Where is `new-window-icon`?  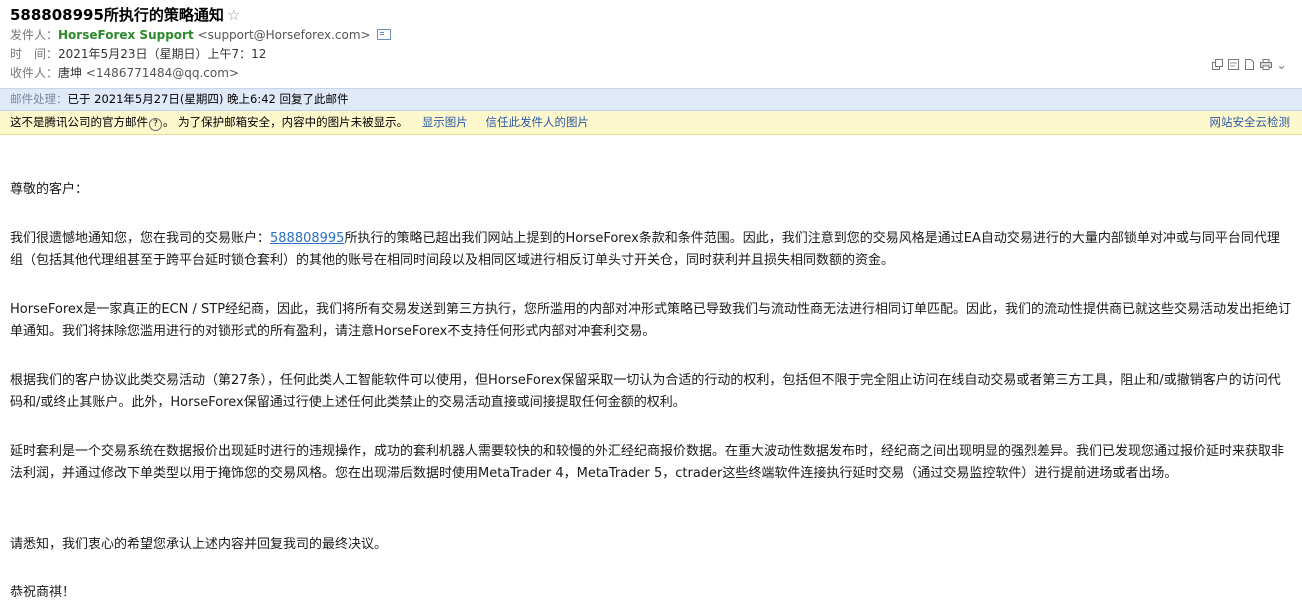 new-window-icon is located at coordinates (1217, 64).